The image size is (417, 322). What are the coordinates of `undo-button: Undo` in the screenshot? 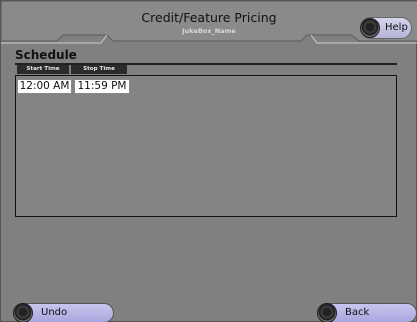 It's located at (63, 312).